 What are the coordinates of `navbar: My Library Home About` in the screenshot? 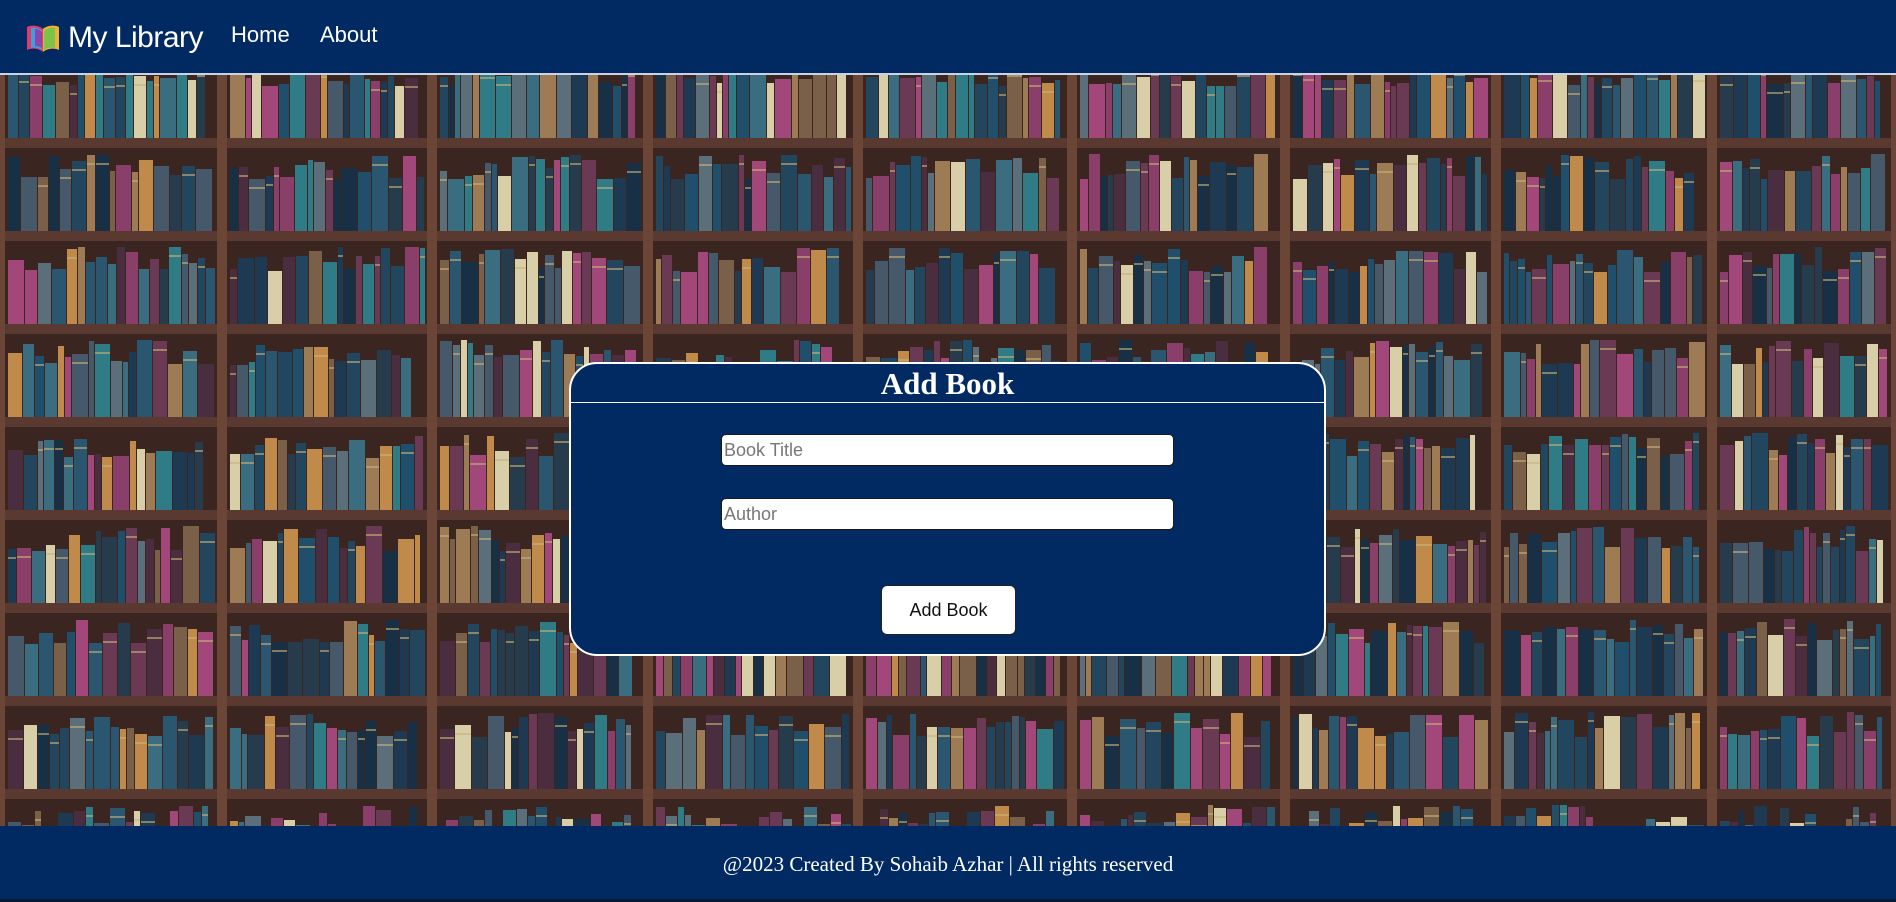 It's located at (948, 37).